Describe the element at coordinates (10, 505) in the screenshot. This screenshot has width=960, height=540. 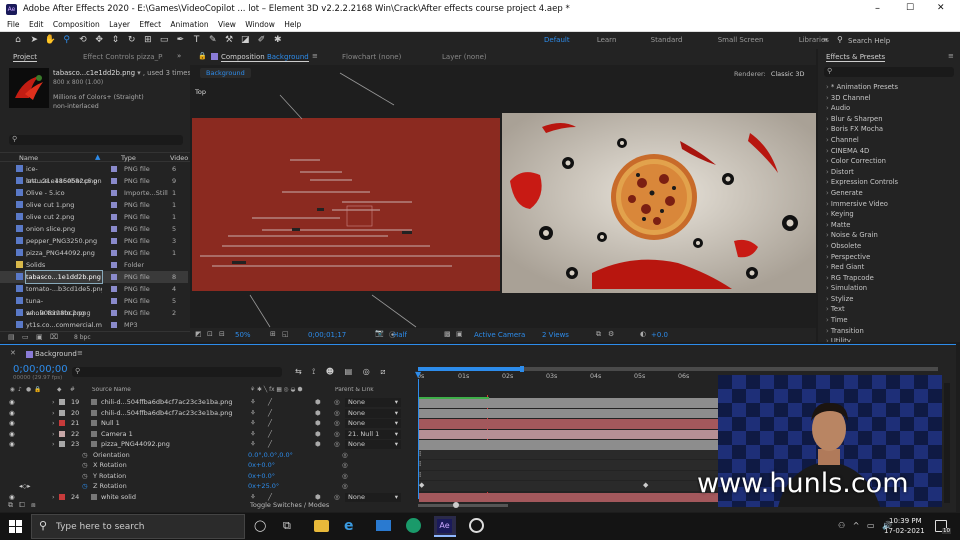
I see `render-time-icon: ⧉` at that location.